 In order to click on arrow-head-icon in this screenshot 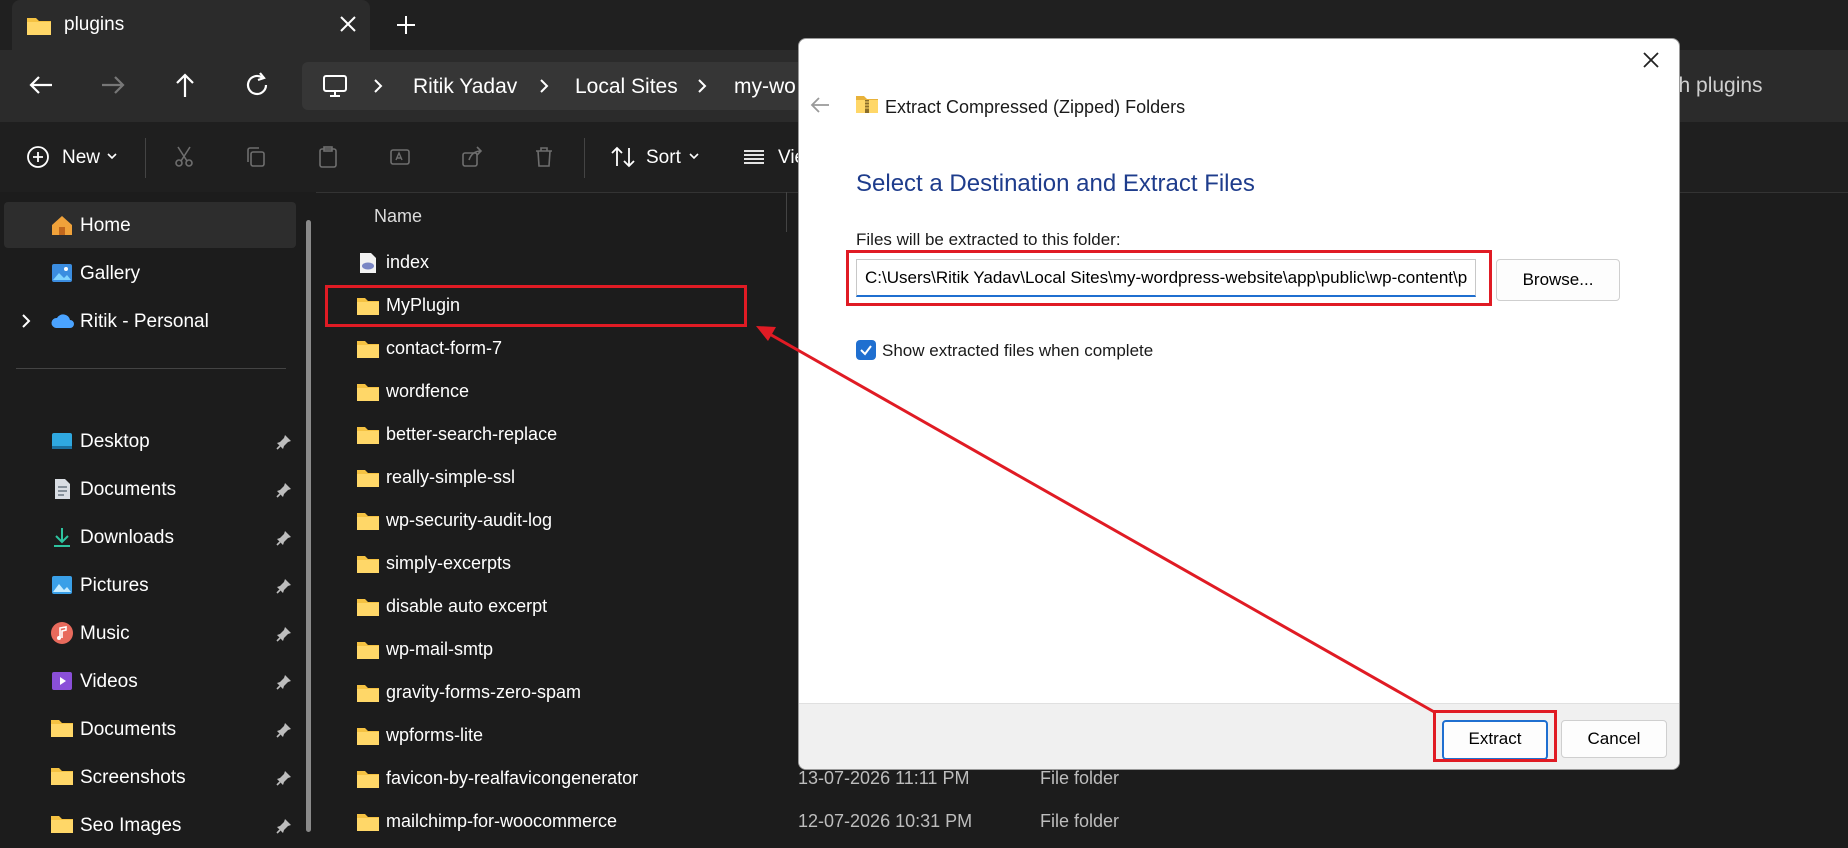, I will do `click(766, 333)`.